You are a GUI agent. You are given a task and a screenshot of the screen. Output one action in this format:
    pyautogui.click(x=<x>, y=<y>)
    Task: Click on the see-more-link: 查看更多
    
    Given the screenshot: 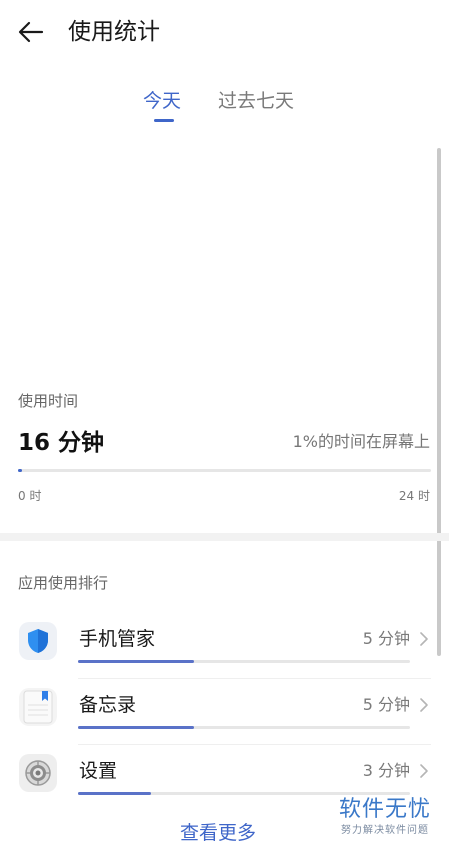 What is the action you would take?
    pyautogui.click(x=218, y=831)
    